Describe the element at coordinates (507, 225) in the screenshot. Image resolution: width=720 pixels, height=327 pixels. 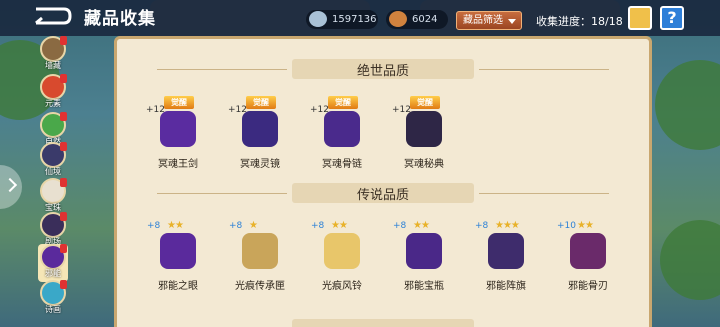
I see `star-rating: ★★★` at that location.